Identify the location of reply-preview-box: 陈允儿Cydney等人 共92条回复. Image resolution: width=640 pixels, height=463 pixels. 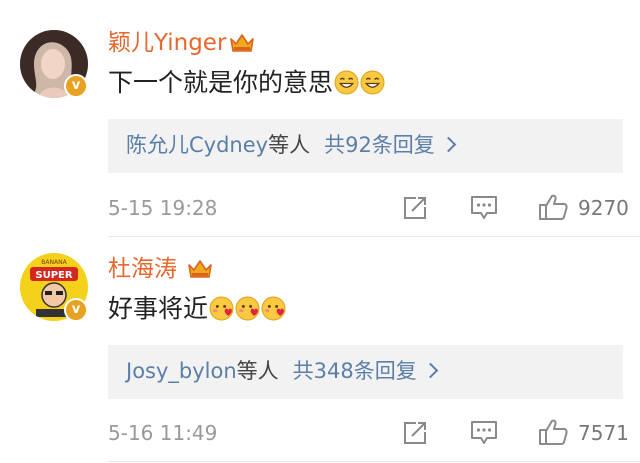
(365, 146).